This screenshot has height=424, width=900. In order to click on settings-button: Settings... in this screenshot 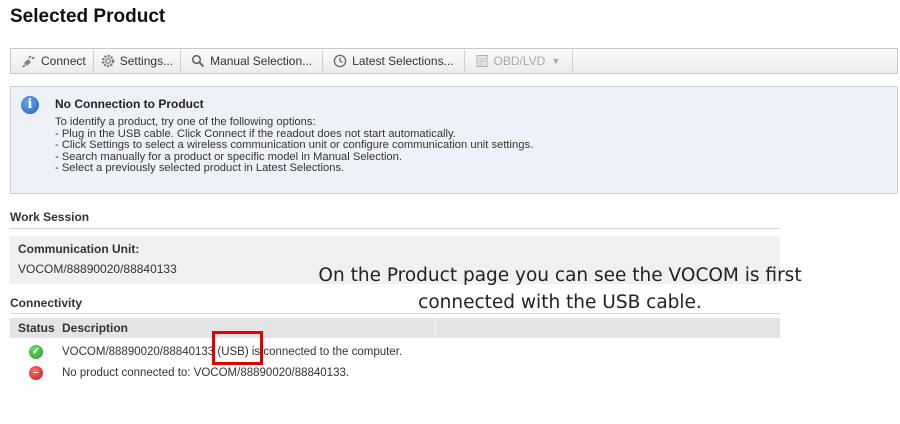, I will do `click(138, 61)`.